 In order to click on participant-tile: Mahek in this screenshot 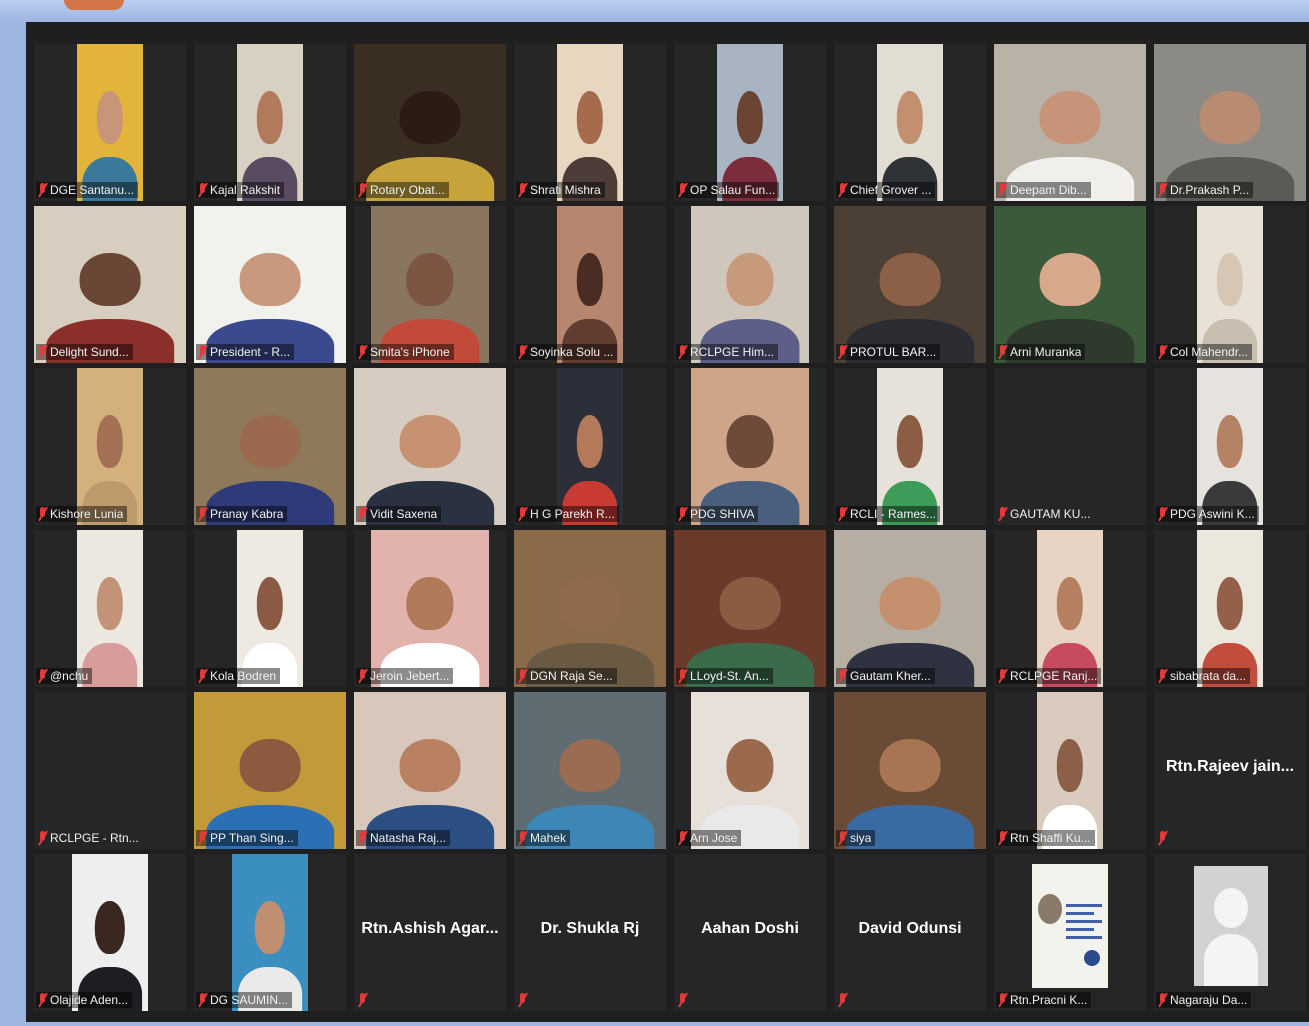, I will do `click(590, 770)`.